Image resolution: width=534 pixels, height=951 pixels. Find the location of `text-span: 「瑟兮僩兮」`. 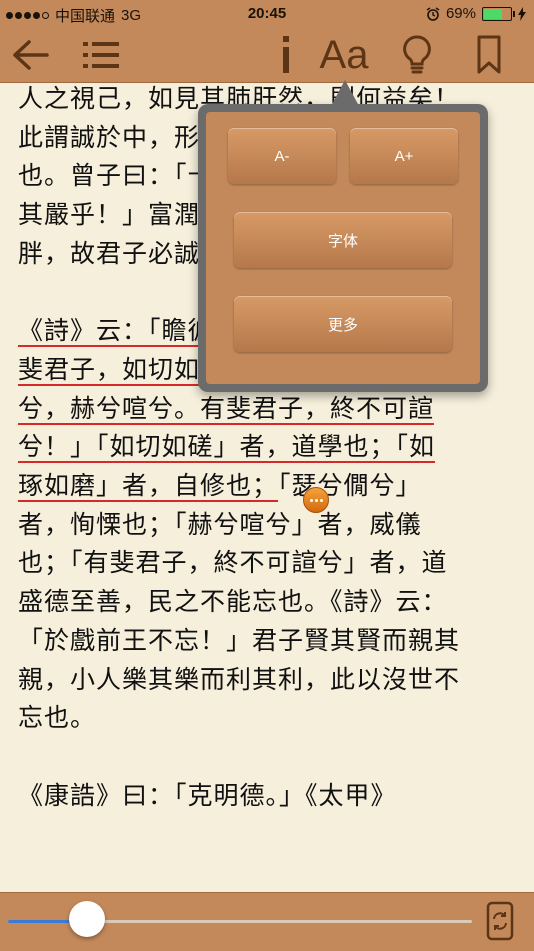

text-span: 「瑟兮僩兮」 is located at coordinates (350, 486).